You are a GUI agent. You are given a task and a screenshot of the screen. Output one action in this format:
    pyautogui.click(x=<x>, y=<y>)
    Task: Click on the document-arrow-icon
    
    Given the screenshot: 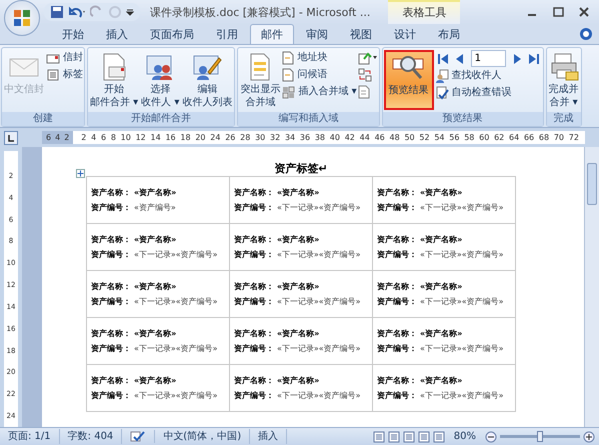 What is the action you would take?
    pyautogui.click(x=368, y=58)
    